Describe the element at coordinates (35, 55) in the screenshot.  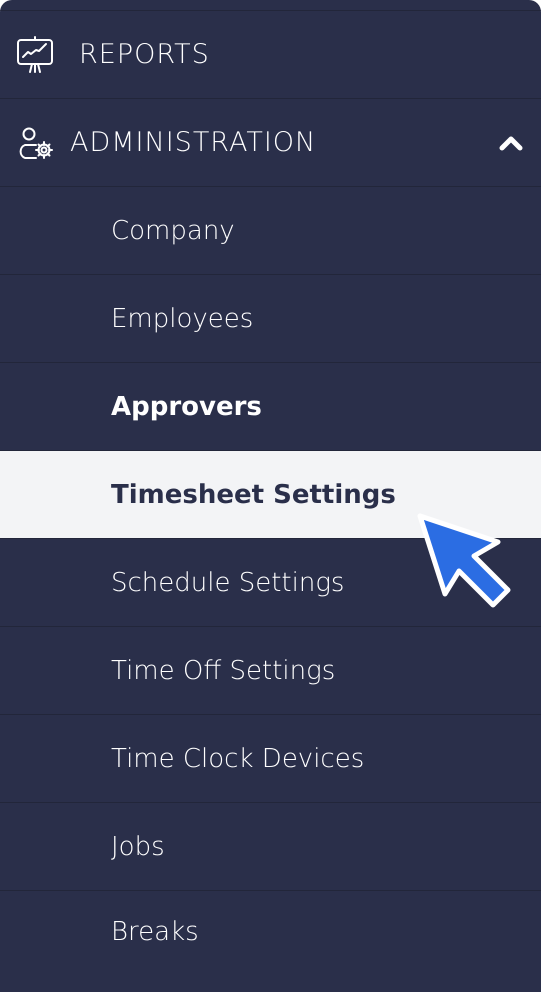
I see `presentation-chart-icon` at that location.